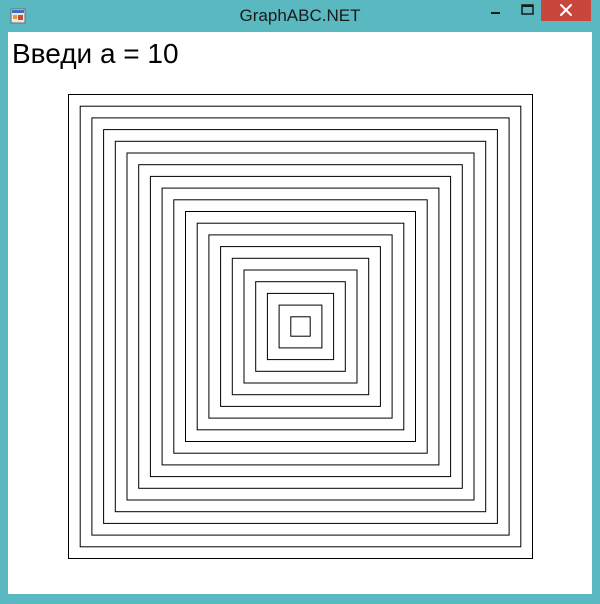 This screenshot has width=600, height=604. What do you see at coordinates (495, 10) in the screenshot?
I see `minimize-button` at bounding box center [495, 10].